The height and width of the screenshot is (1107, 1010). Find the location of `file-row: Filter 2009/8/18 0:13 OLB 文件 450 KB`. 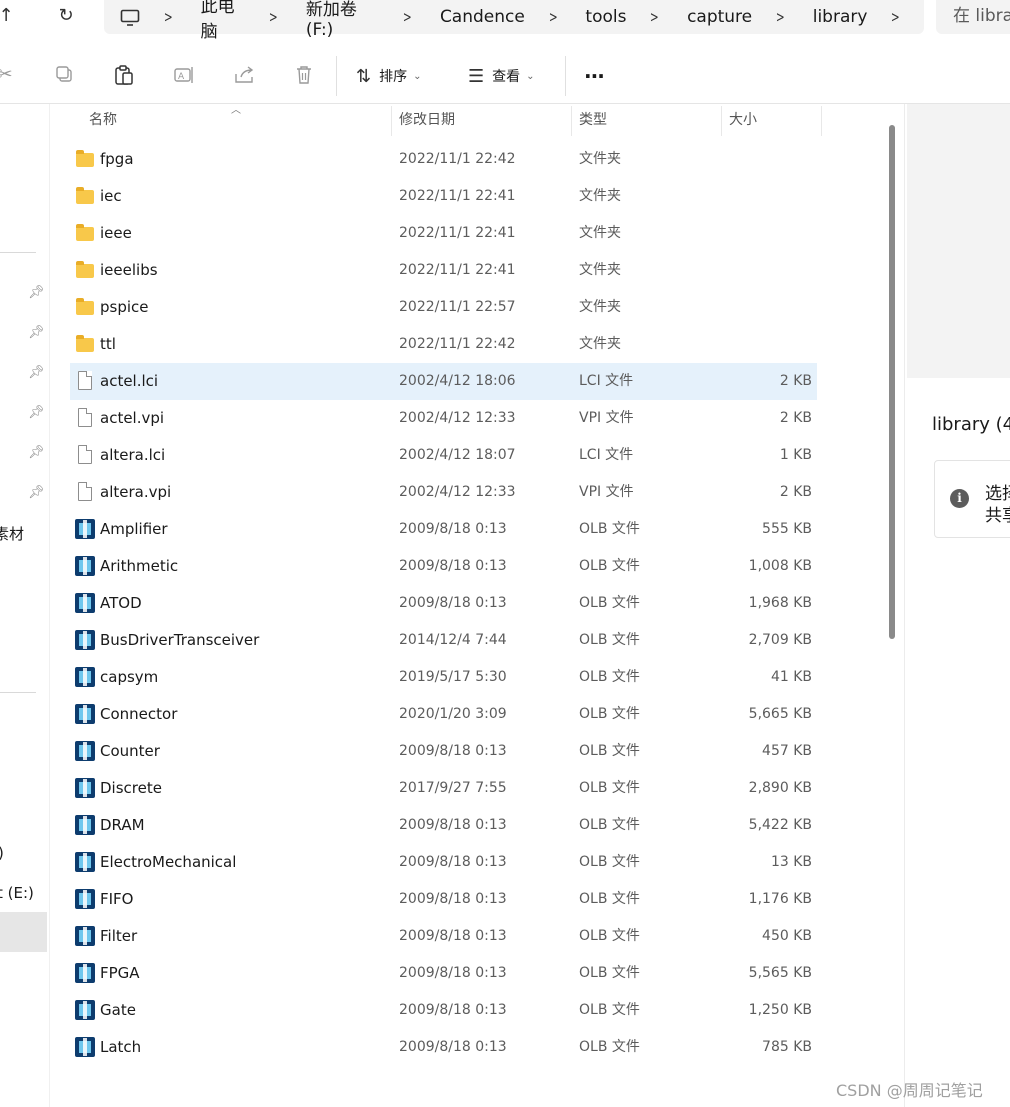

file-row: Filter 2009/8/18 0:13 OLB 文件 450 KB is located at coordinates (443, 936).